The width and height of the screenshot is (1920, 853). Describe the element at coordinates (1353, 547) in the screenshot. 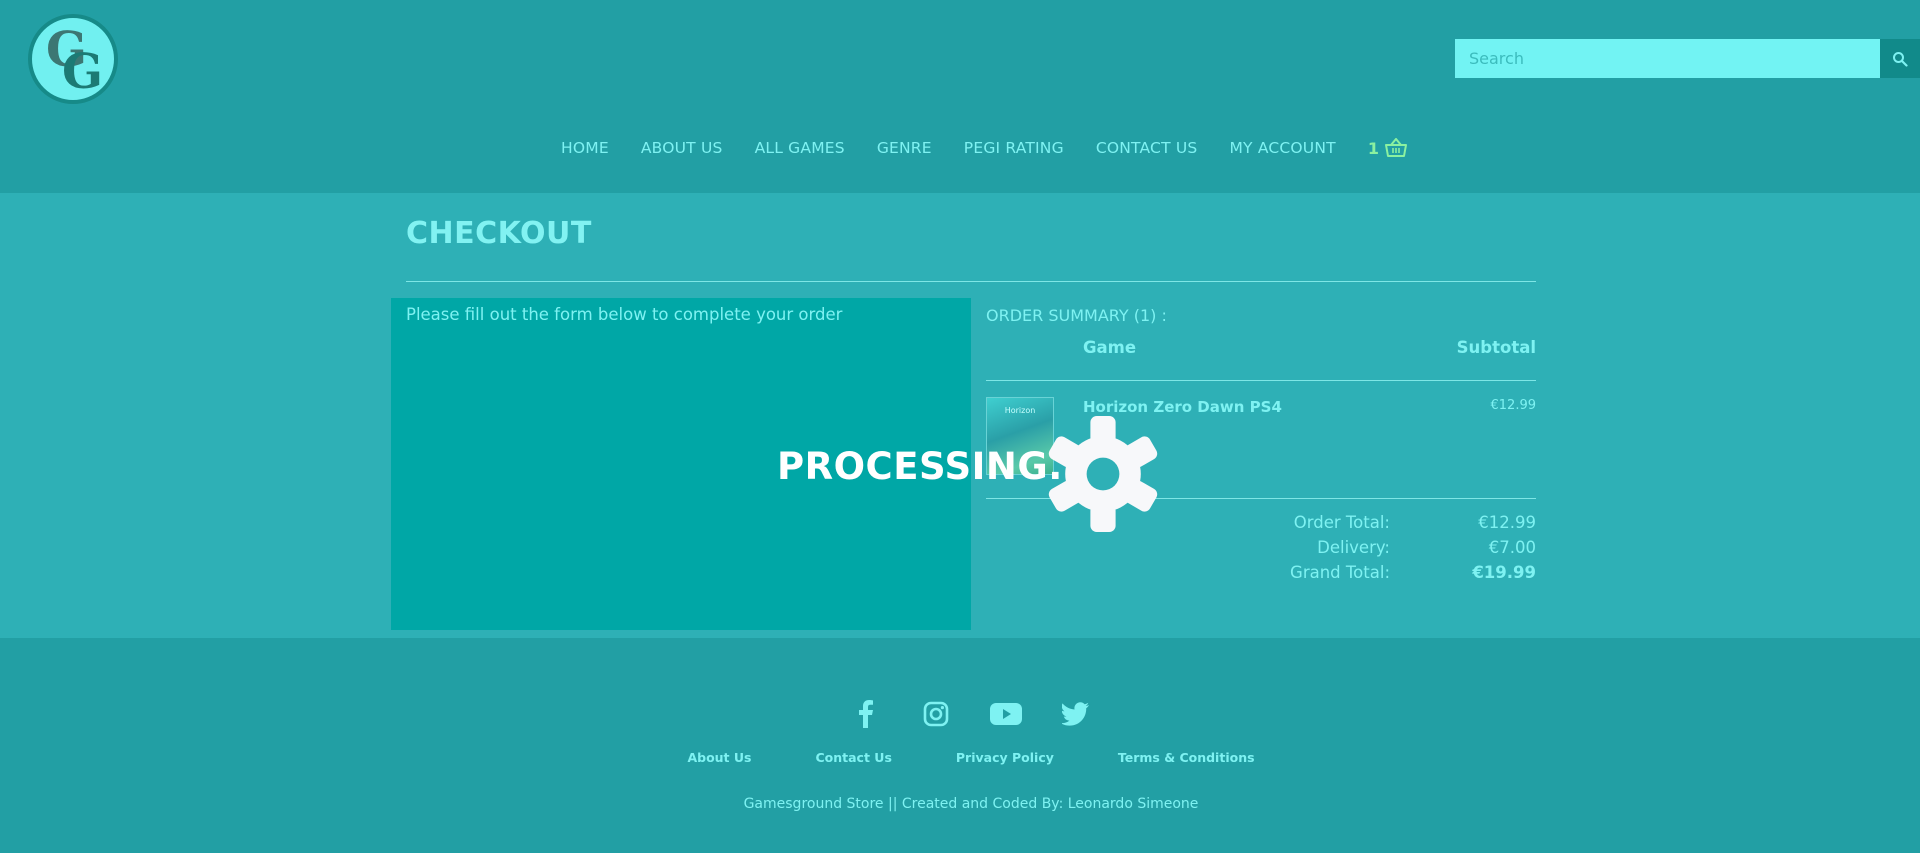

I see `delivery-label: Delivery:` at that location.